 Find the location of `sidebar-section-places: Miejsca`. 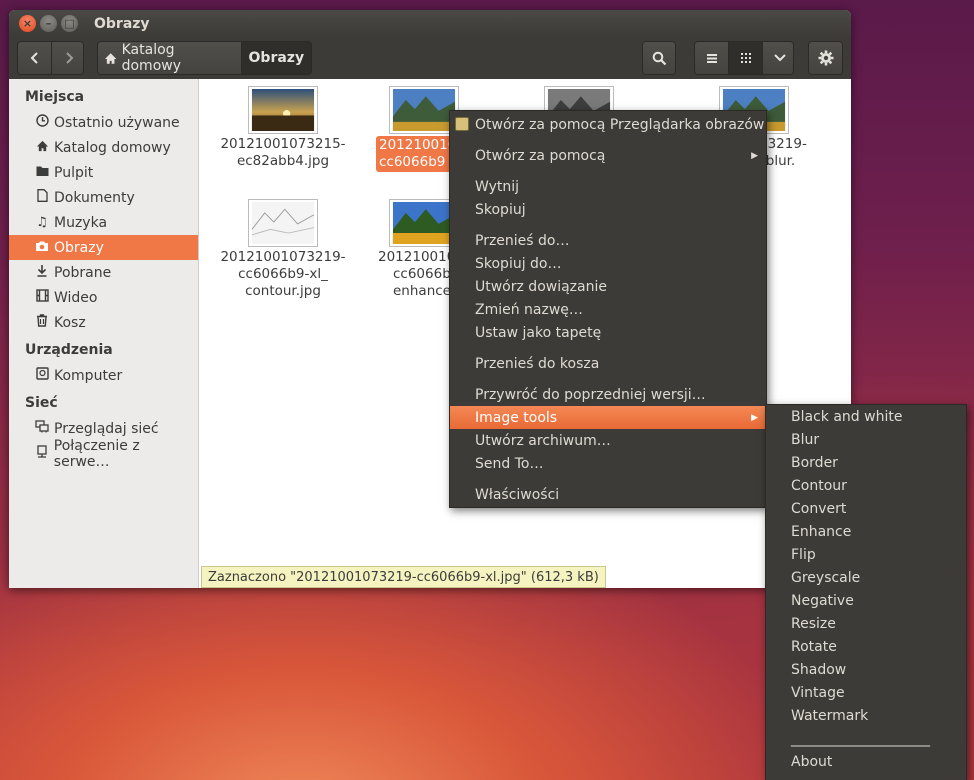

sidebar-section-places: Miejsca is located at coordinates (55, 97).